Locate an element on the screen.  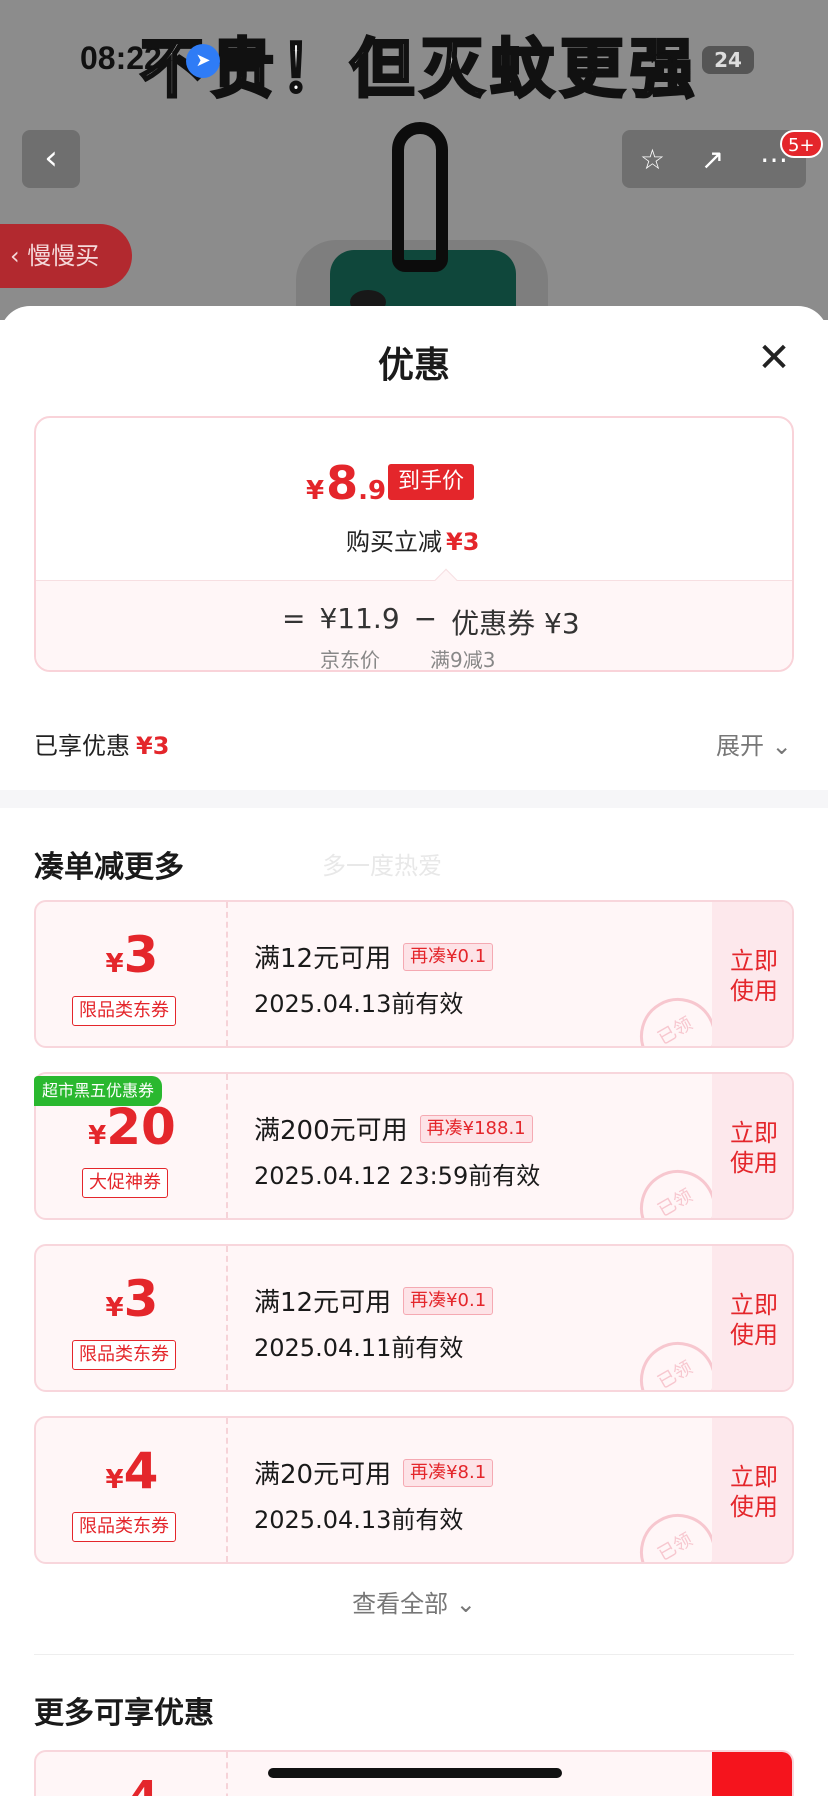
section-title-more-savings: 凑单减更多 is located at coordinates (109, 867).